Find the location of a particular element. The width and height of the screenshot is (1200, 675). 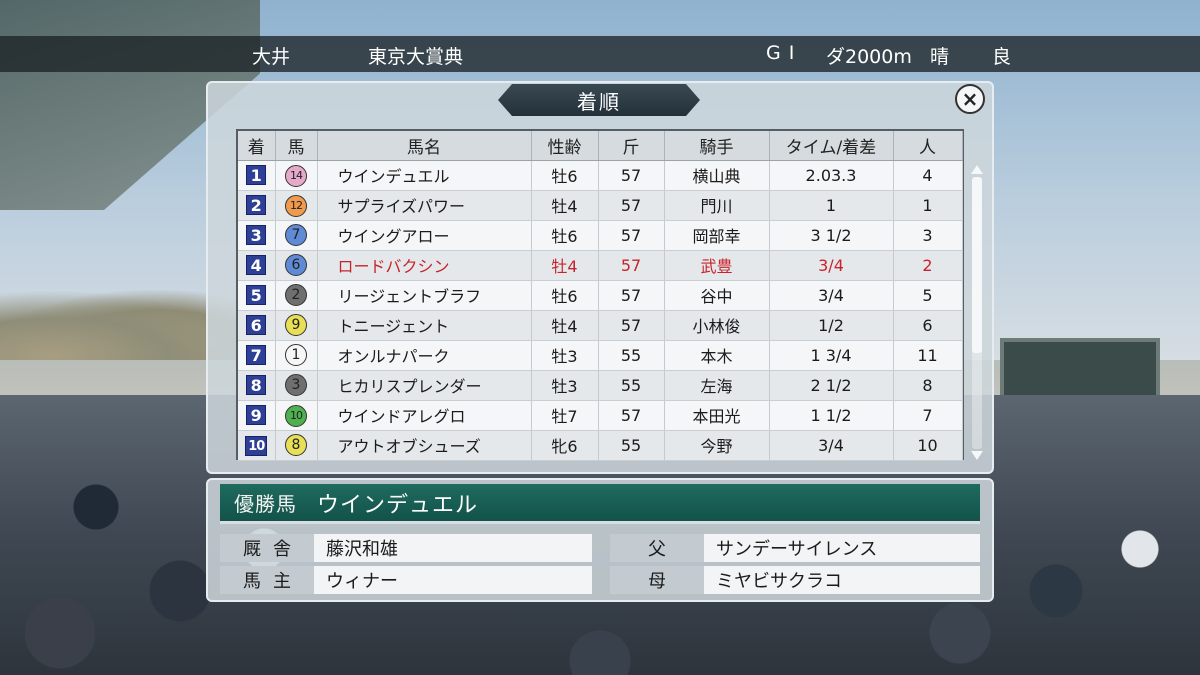

finish-position-cell: 9 is located at coordinates (257, 415).